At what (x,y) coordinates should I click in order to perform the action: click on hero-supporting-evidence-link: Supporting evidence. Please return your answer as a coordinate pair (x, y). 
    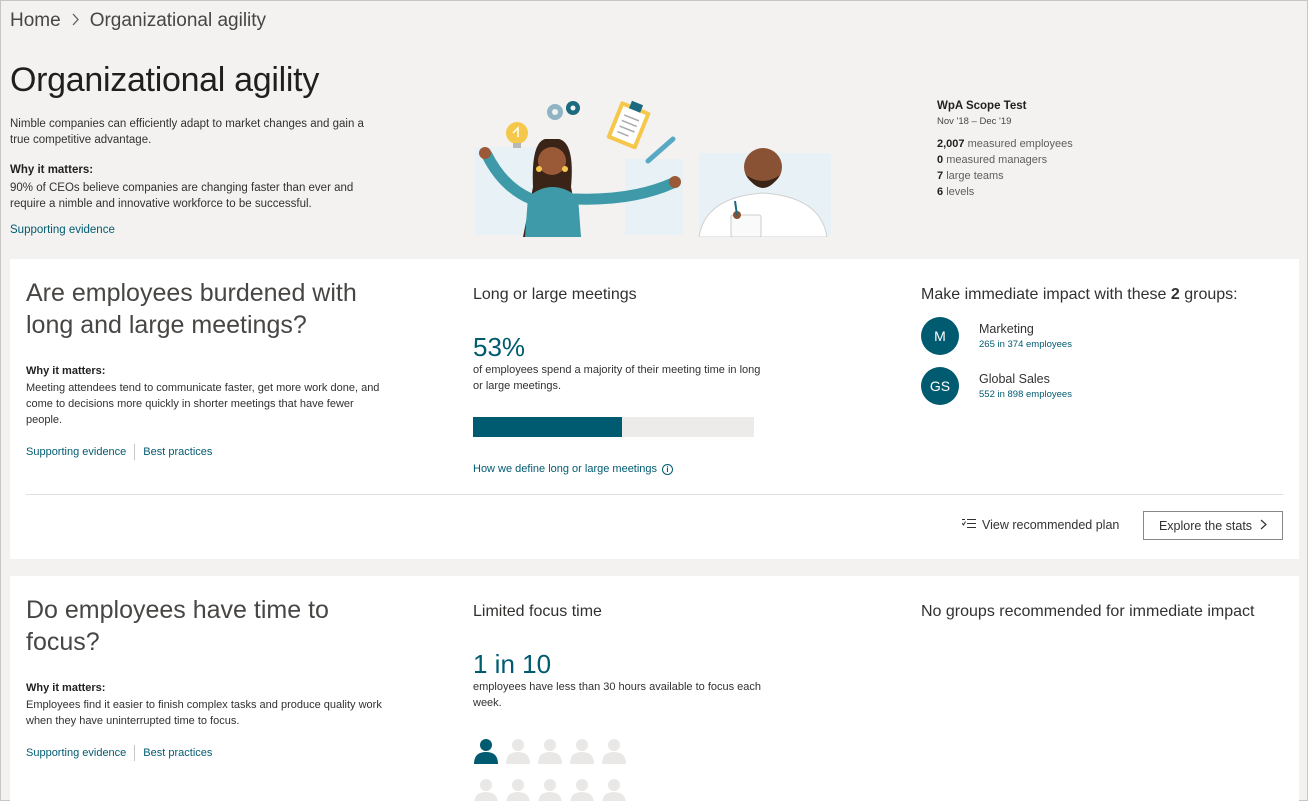
    Looking at the image, I should click on (62, 230).